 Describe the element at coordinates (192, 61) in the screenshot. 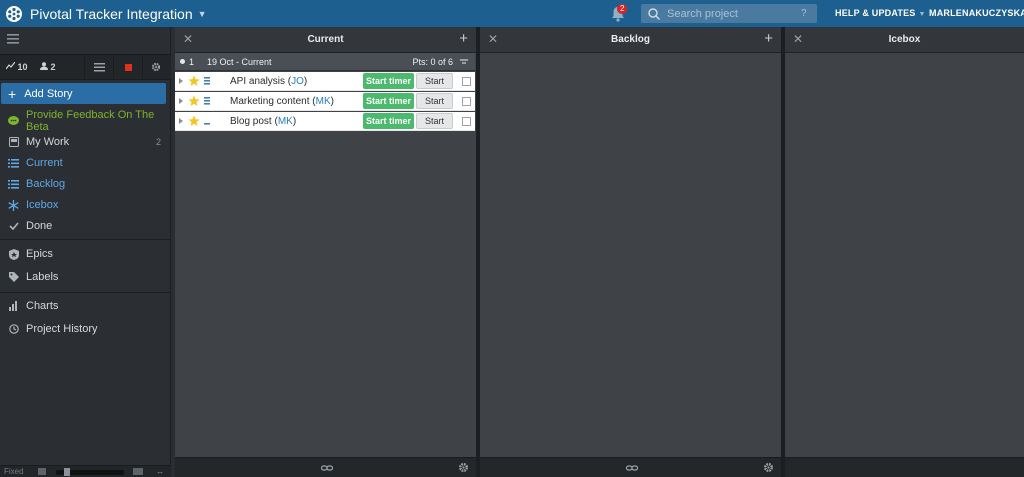

I see `iteration-number: 1` at that location.